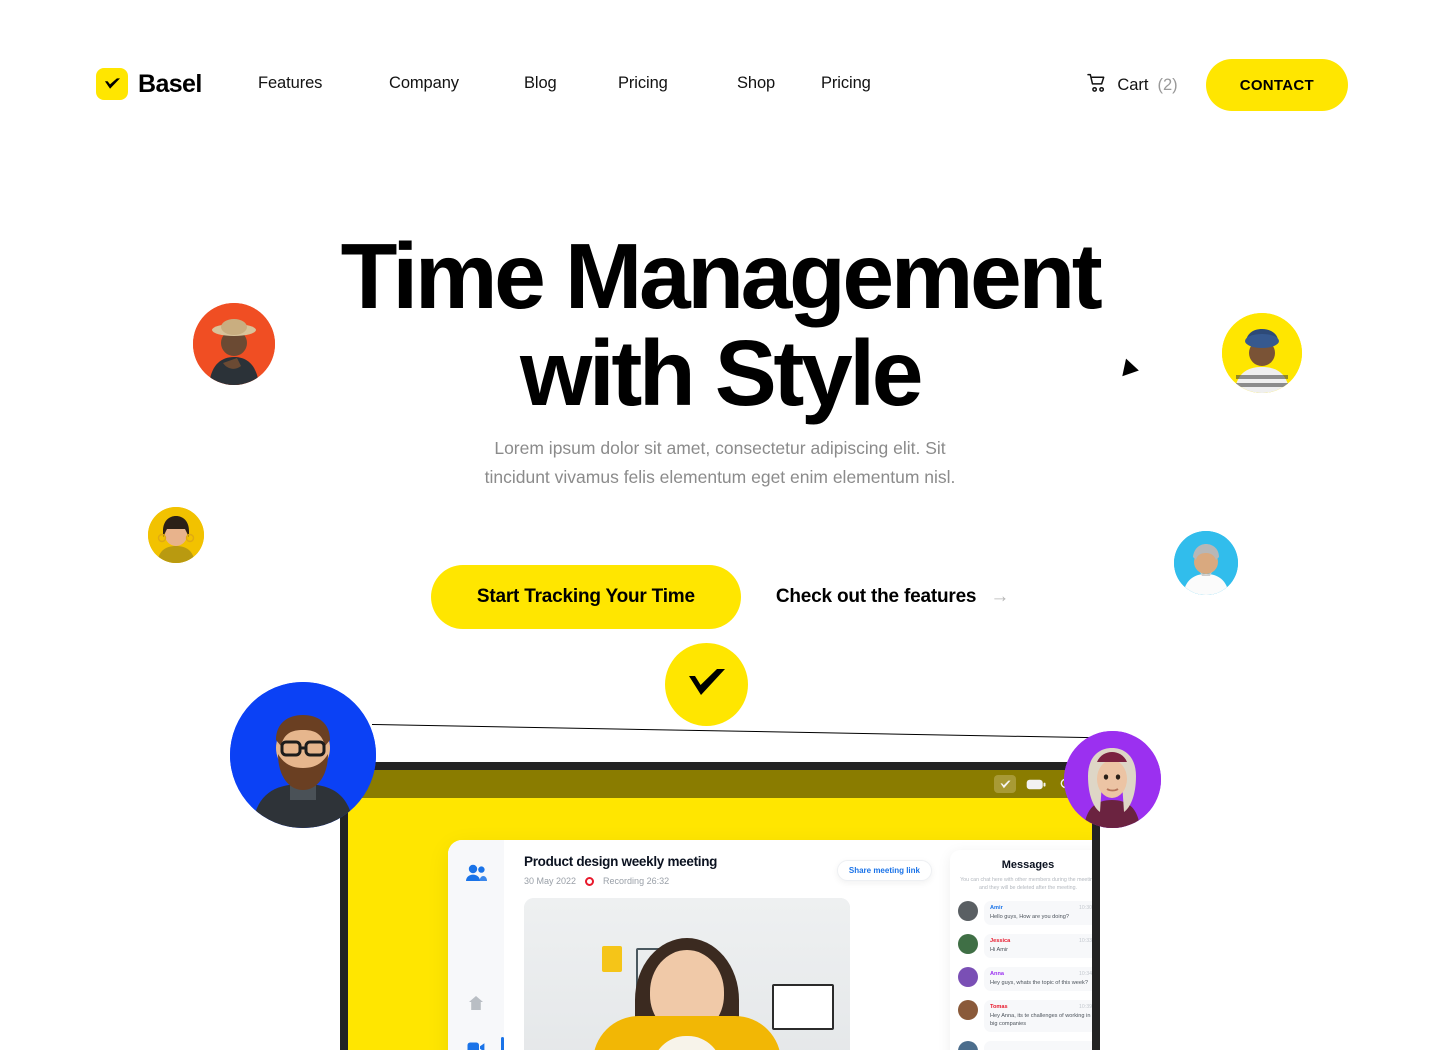  Describe the element at coordinates (1000, 941) in the screenshot. I see `message-author: Jessica` at that location.